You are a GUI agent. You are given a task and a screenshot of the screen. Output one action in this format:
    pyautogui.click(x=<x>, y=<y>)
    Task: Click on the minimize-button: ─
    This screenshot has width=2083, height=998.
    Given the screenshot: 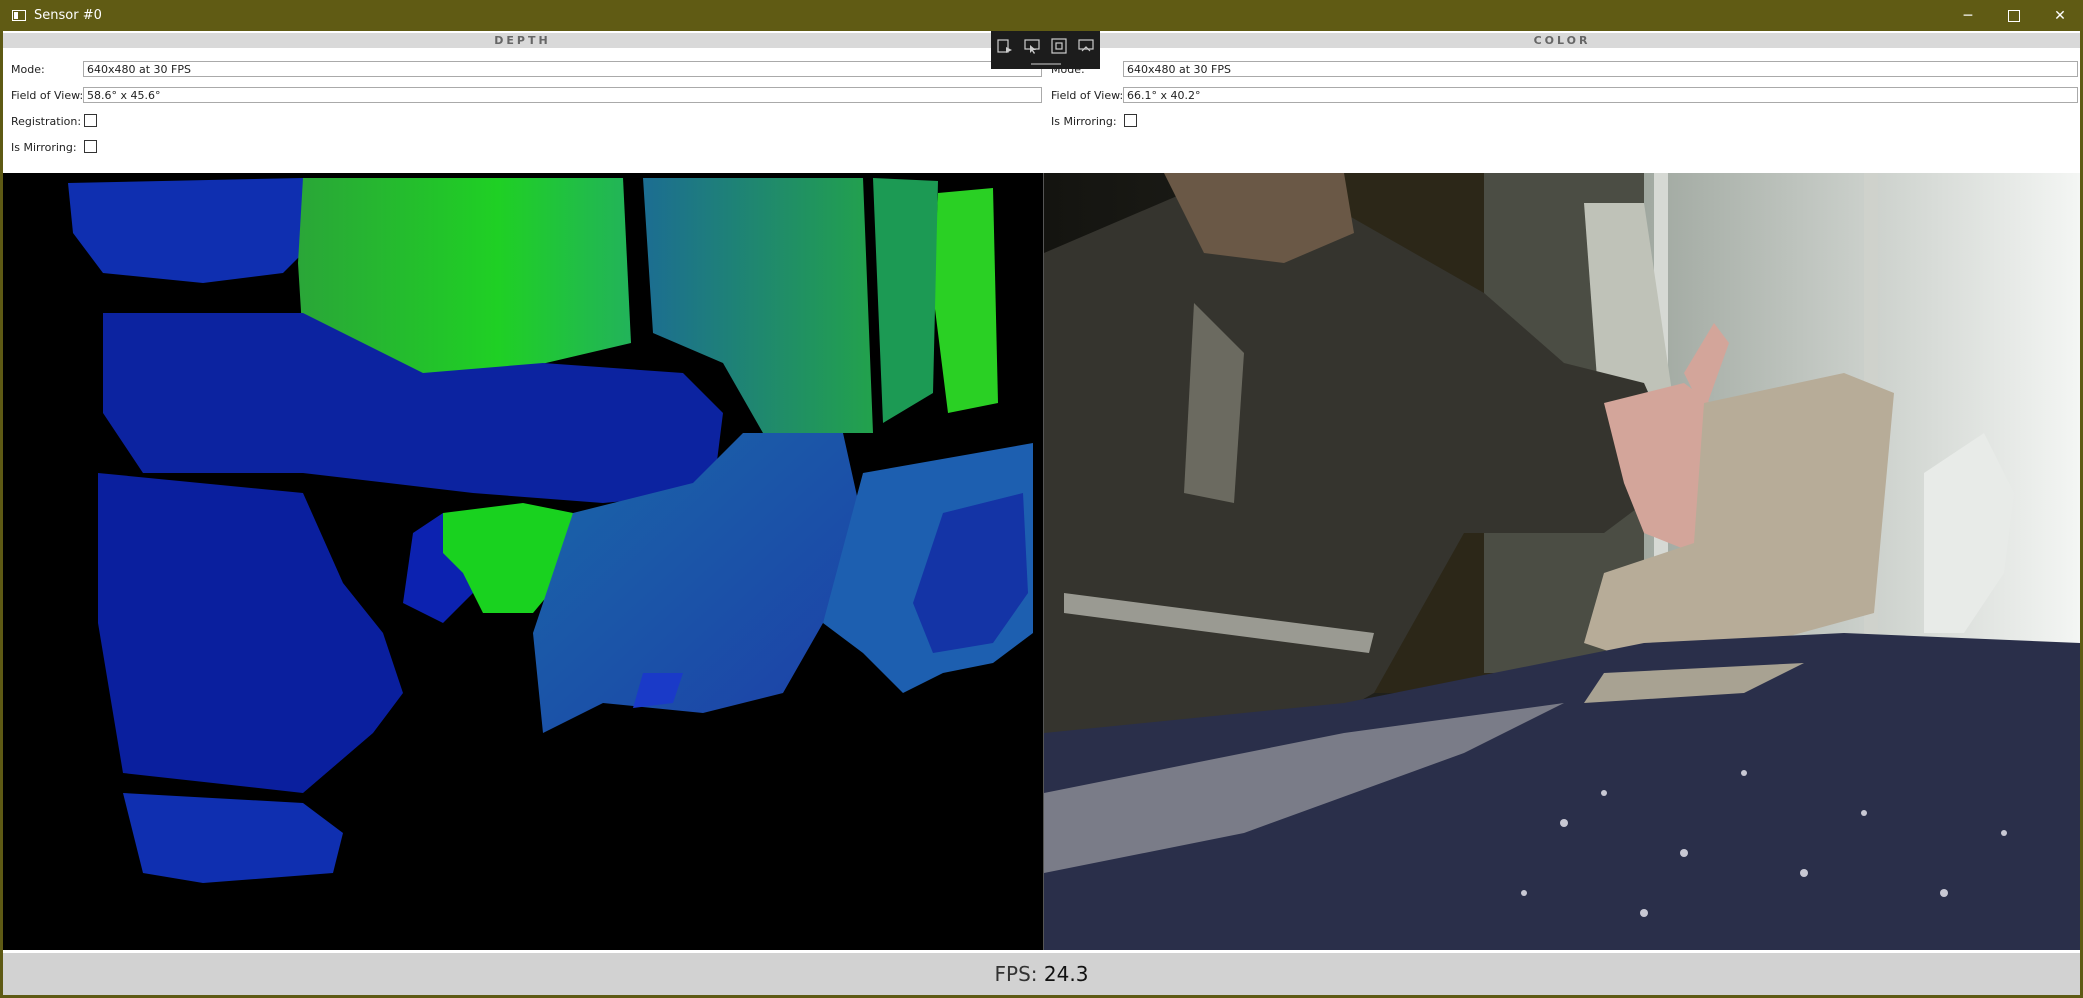 What is the action you would take?
    pyautogui.click(x=1968, y=15)
    